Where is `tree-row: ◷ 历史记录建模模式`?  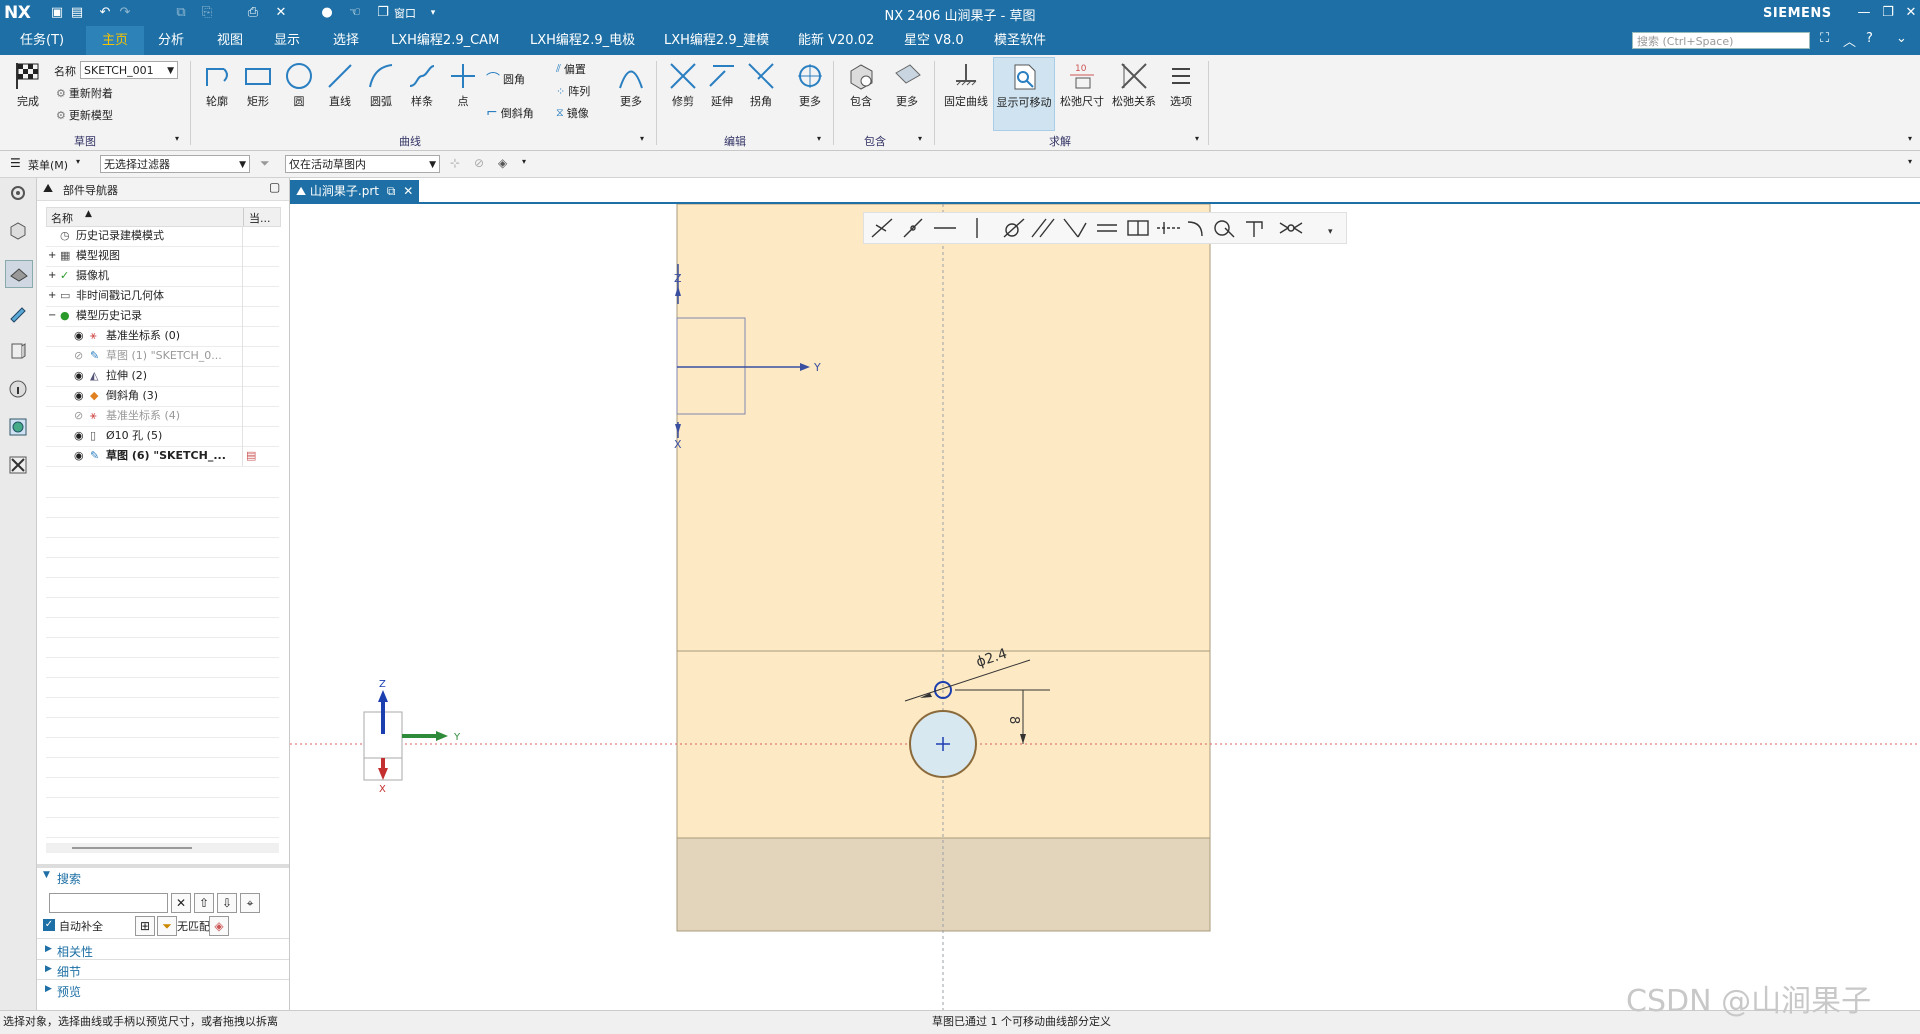 tree-row: ◷ 历史记录建模模式 is located at coordinates (162, 236).